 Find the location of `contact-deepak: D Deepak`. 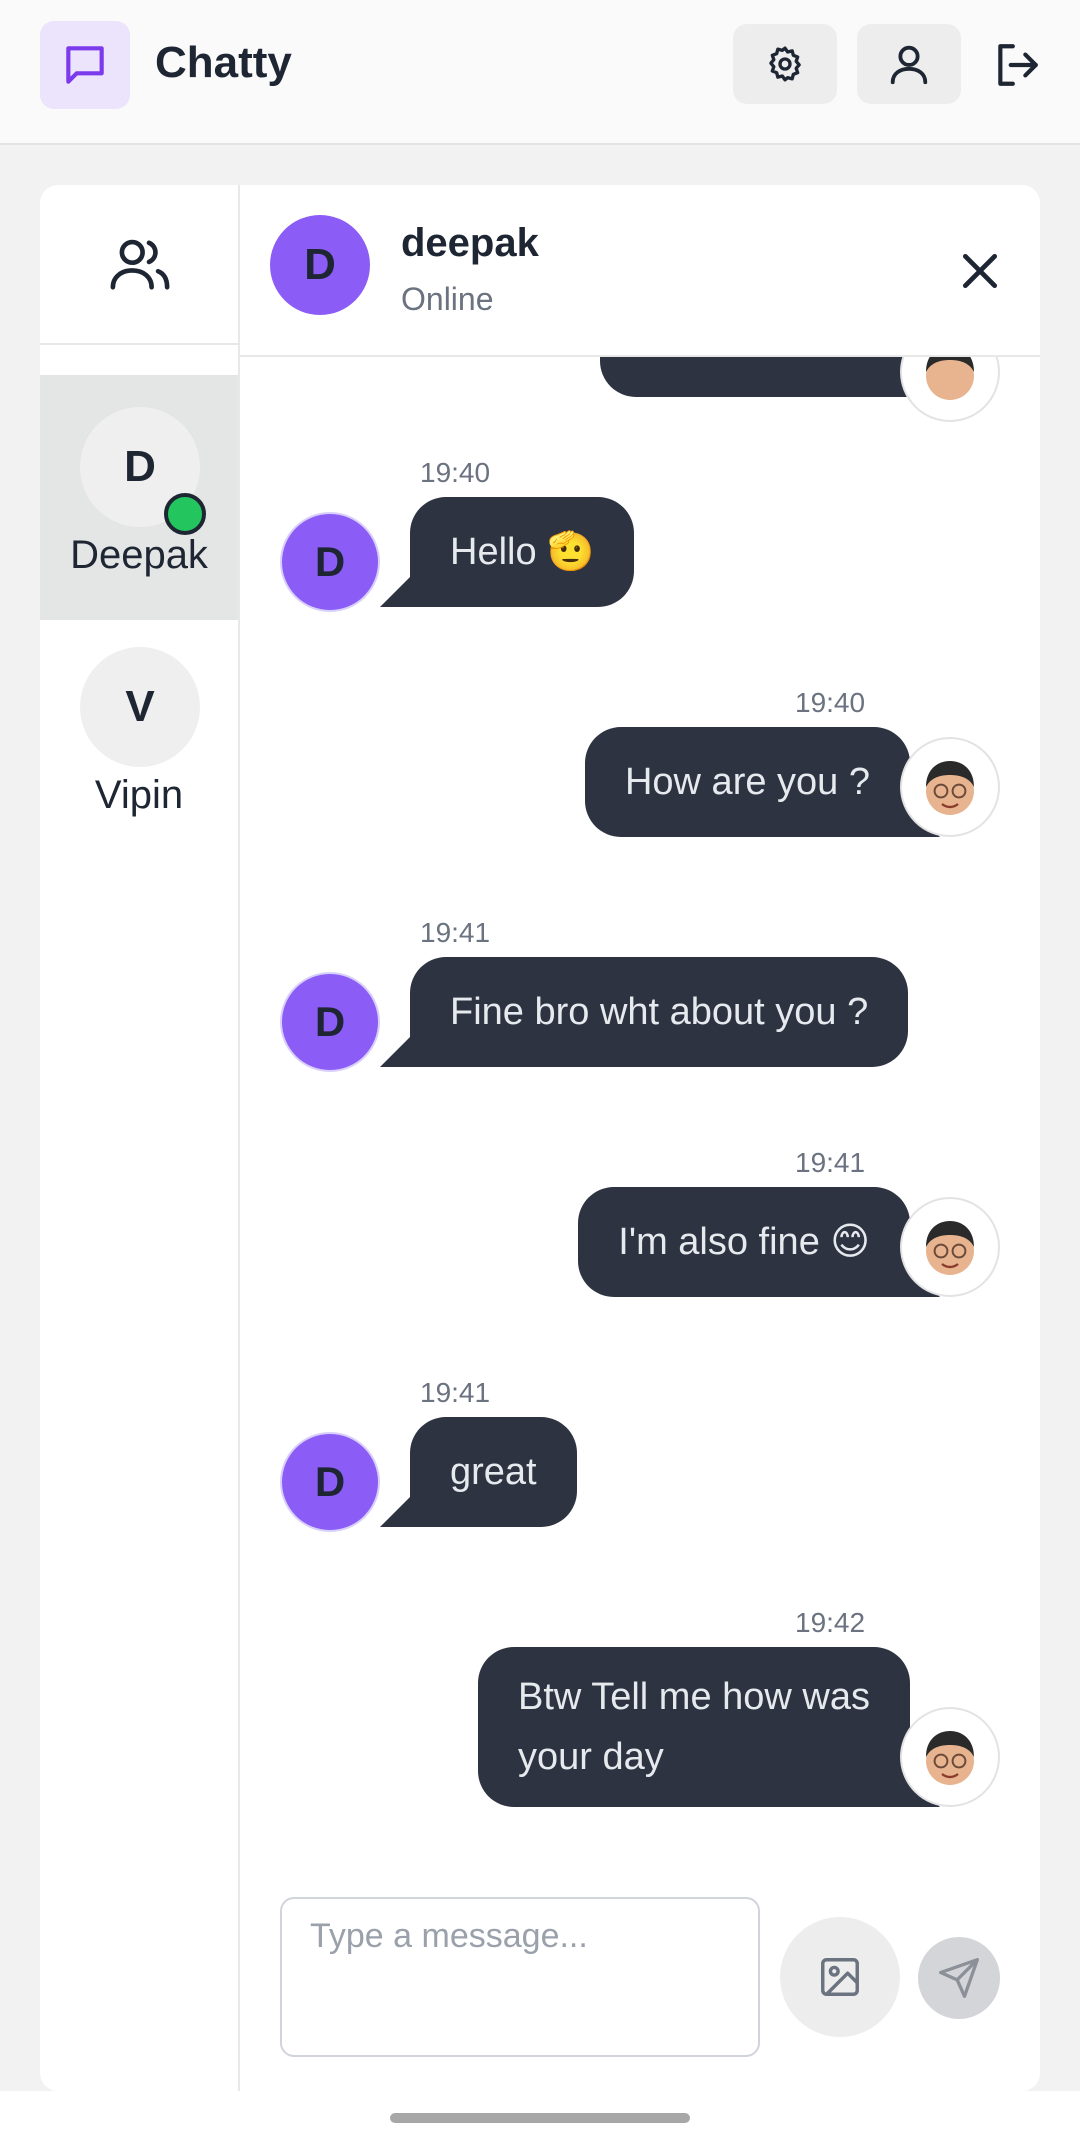

contact-deepak: D Deepak is located at coordinates (139, 497).